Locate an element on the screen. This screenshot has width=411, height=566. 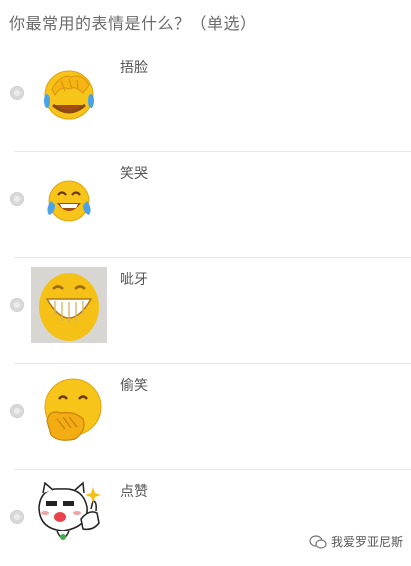
option-label: 笑哭 is located at coordinates (134, 174).